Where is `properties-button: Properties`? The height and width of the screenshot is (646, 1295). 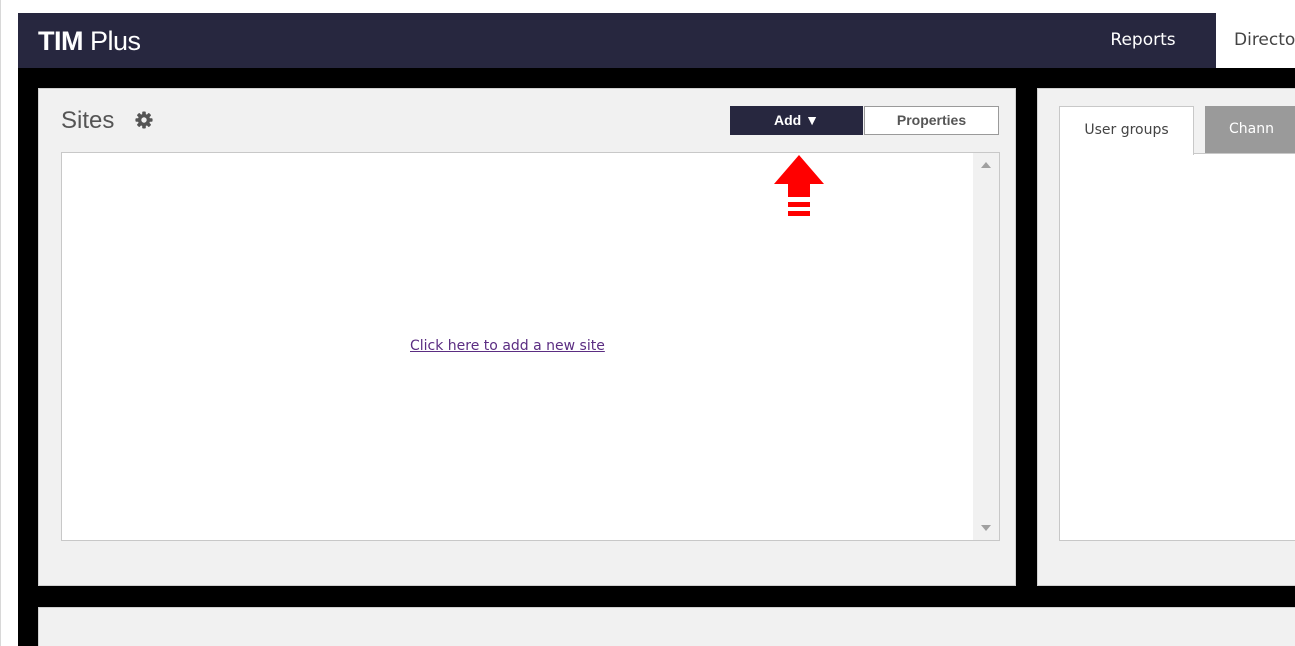 properties-button: Properties is located at coordinates (931, 120).